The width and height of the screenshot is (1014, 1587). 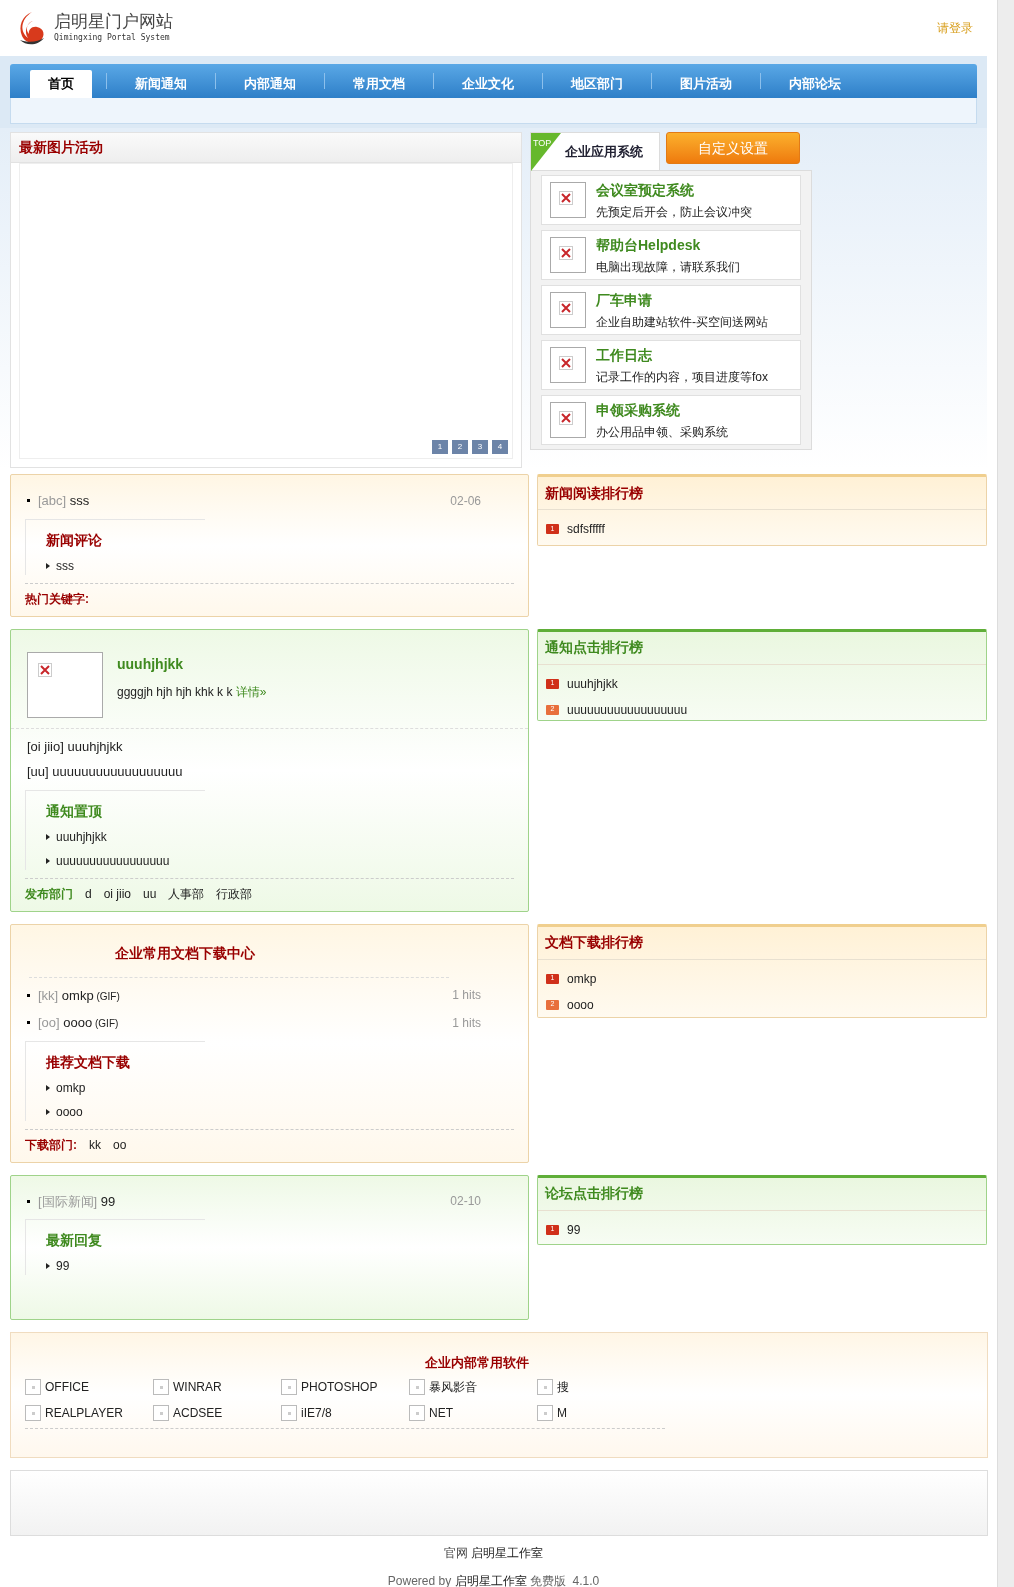 I want to click on software-link: 搜, so click(x=563, y=1387).